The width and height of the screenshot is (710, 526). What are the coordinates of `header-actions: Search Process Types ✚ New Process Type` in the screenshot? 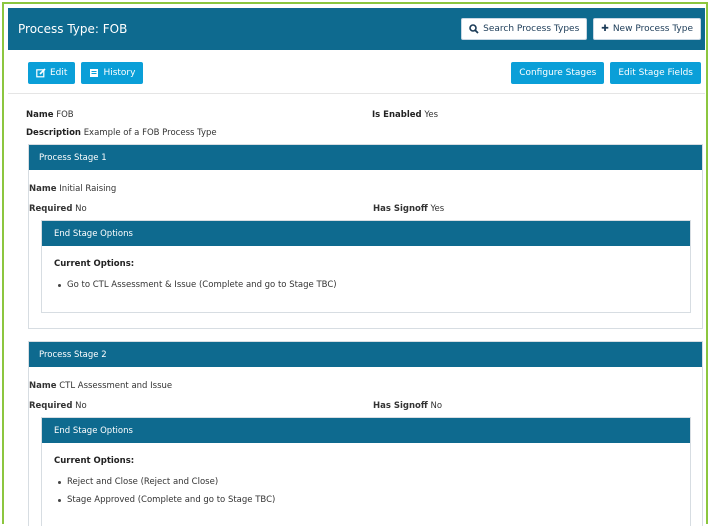 It's located at (581, 29).